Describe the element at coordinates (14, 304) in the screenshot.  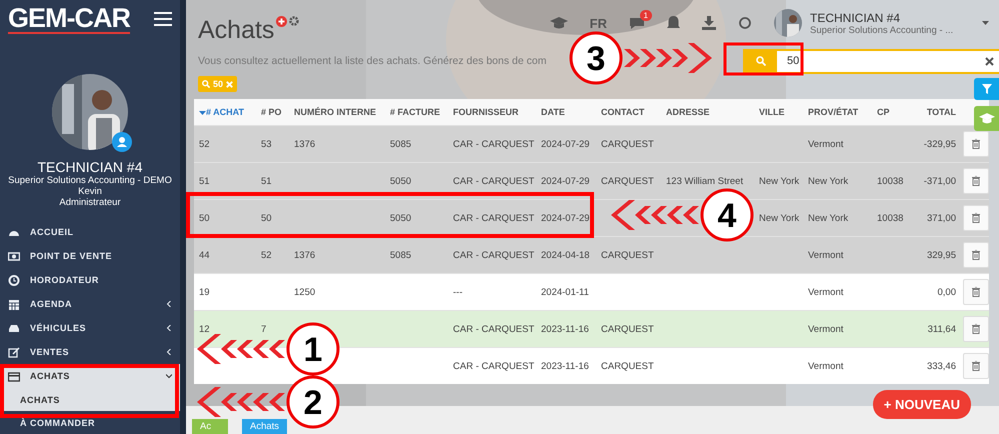
I see `calendar-icon` at that location.